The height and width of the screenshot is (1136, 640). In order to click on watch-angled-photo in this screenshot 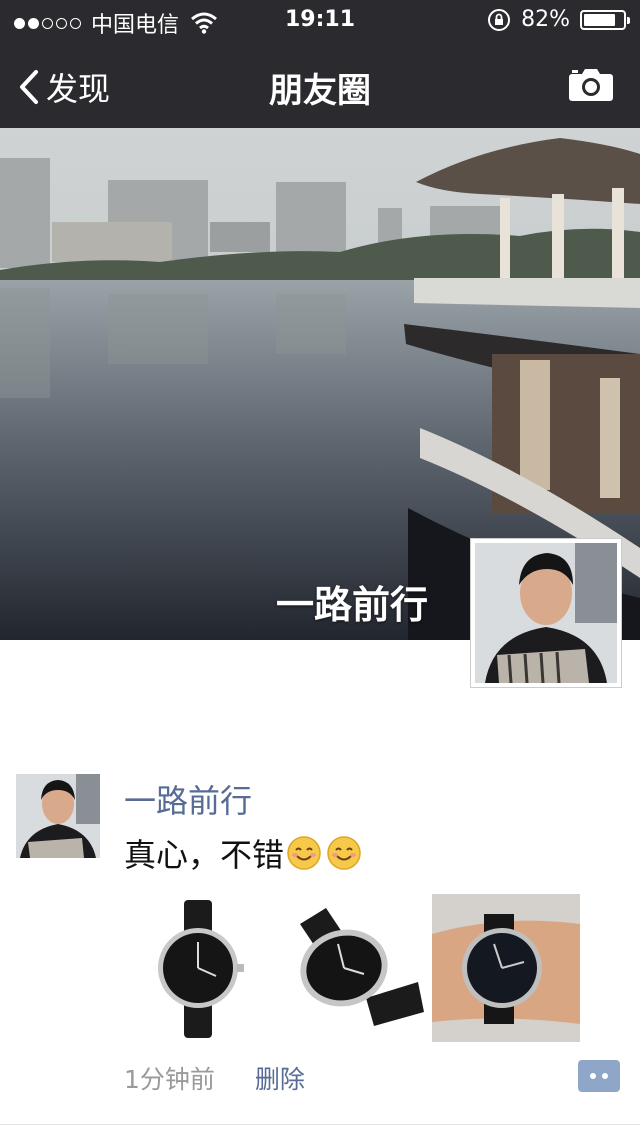, I will do `click(352, 968)`.